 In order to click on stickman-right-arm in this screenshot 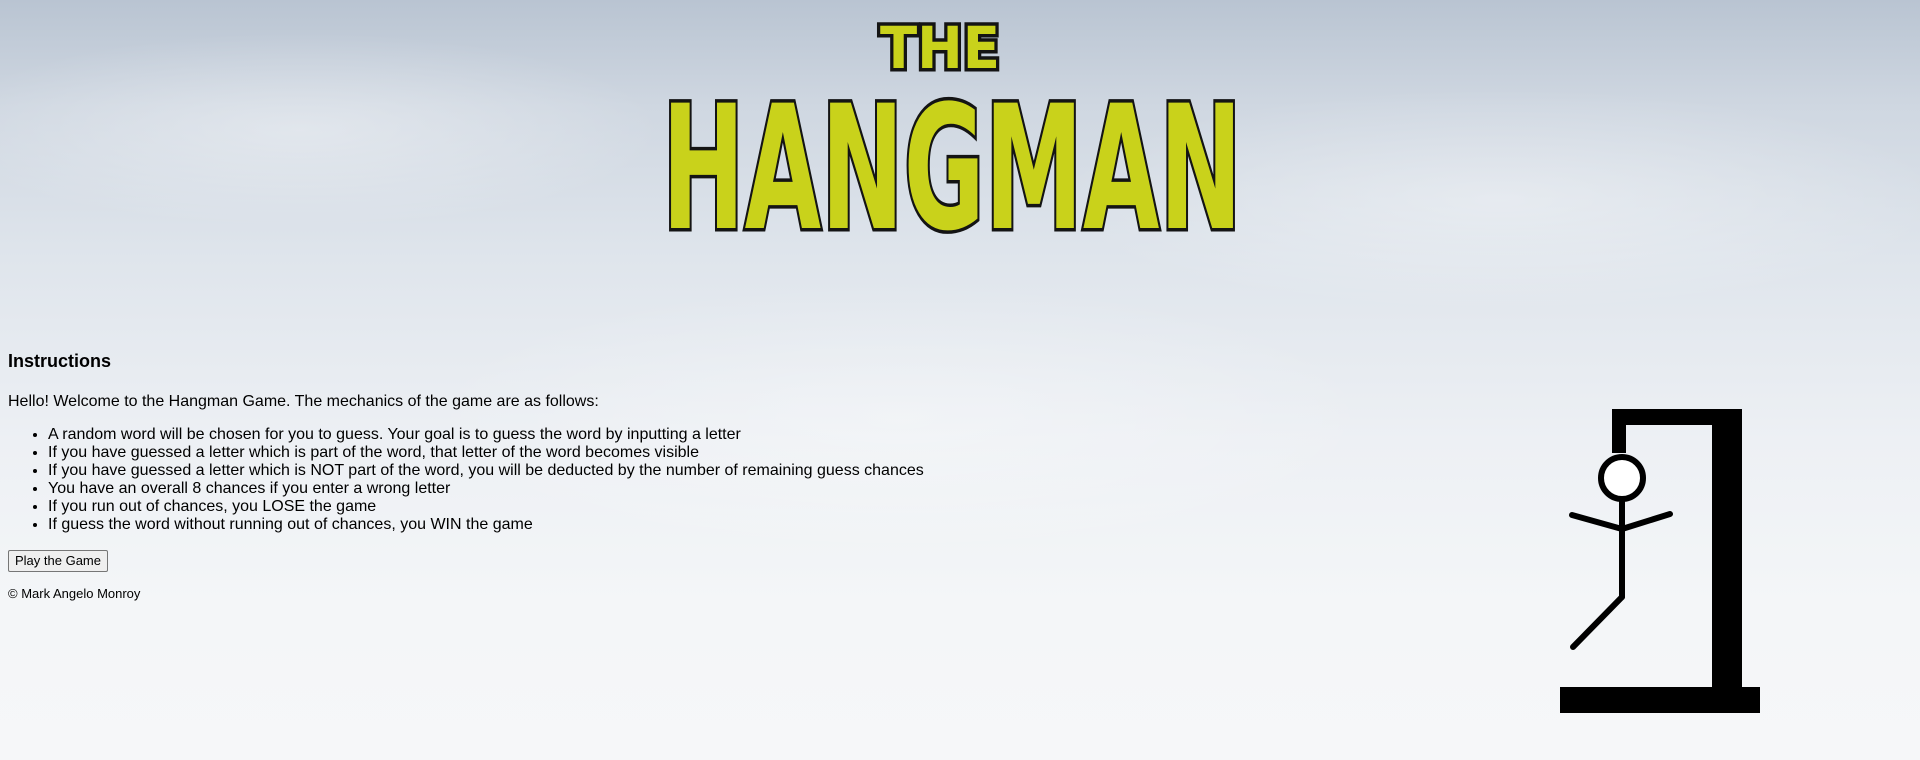, I will do `click(1646, 521)`.